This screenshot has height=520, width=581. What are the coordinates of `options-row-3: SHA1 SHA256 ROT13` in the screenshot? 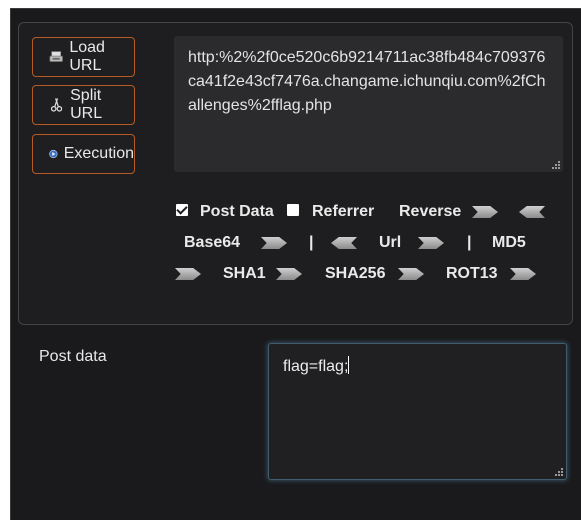 It's located at (368, 275).